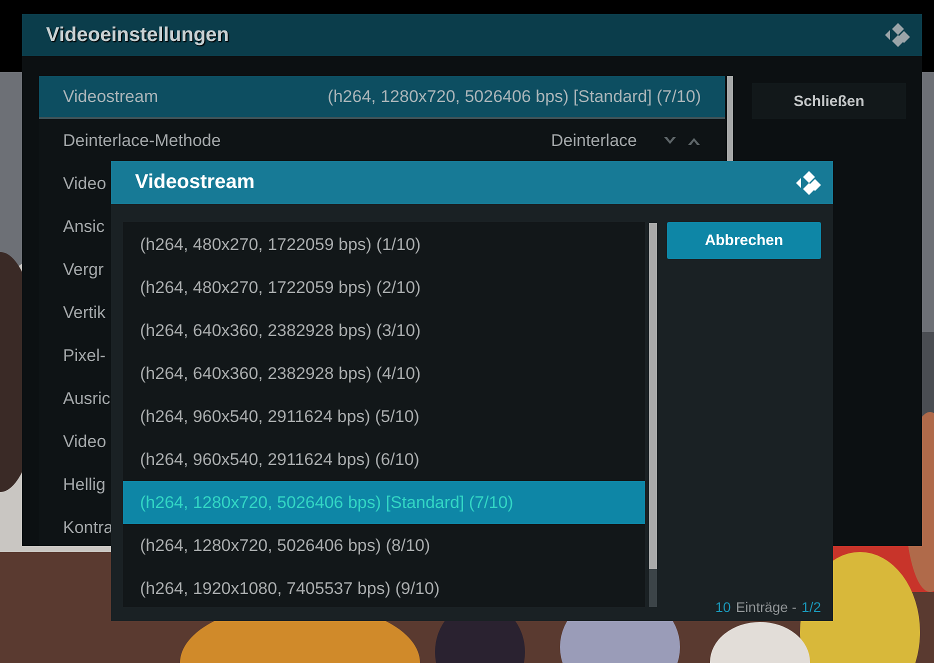 The height and width of the screenshot is (663, 934). What do you see at coordinates (110, 96) in the screenshot?
I see `setting-label: Videostream` at bounding box center [110, 96].